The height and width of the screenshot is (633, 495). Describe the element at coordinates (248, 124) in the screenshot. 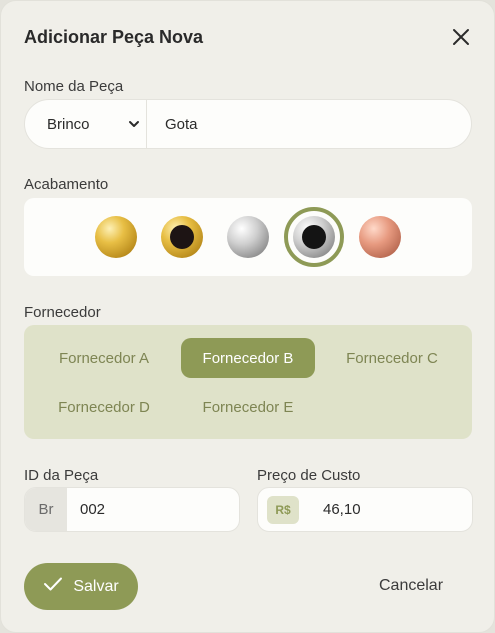

I see `piece-name-field: Brinco Gota` at that location.